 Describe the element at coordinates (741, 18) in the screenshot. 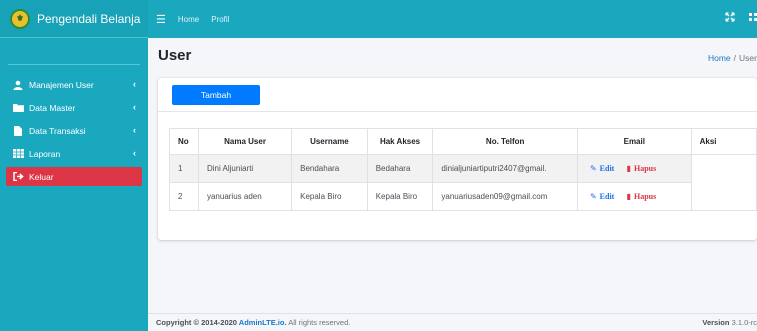

I see `navbar-right` at that location.